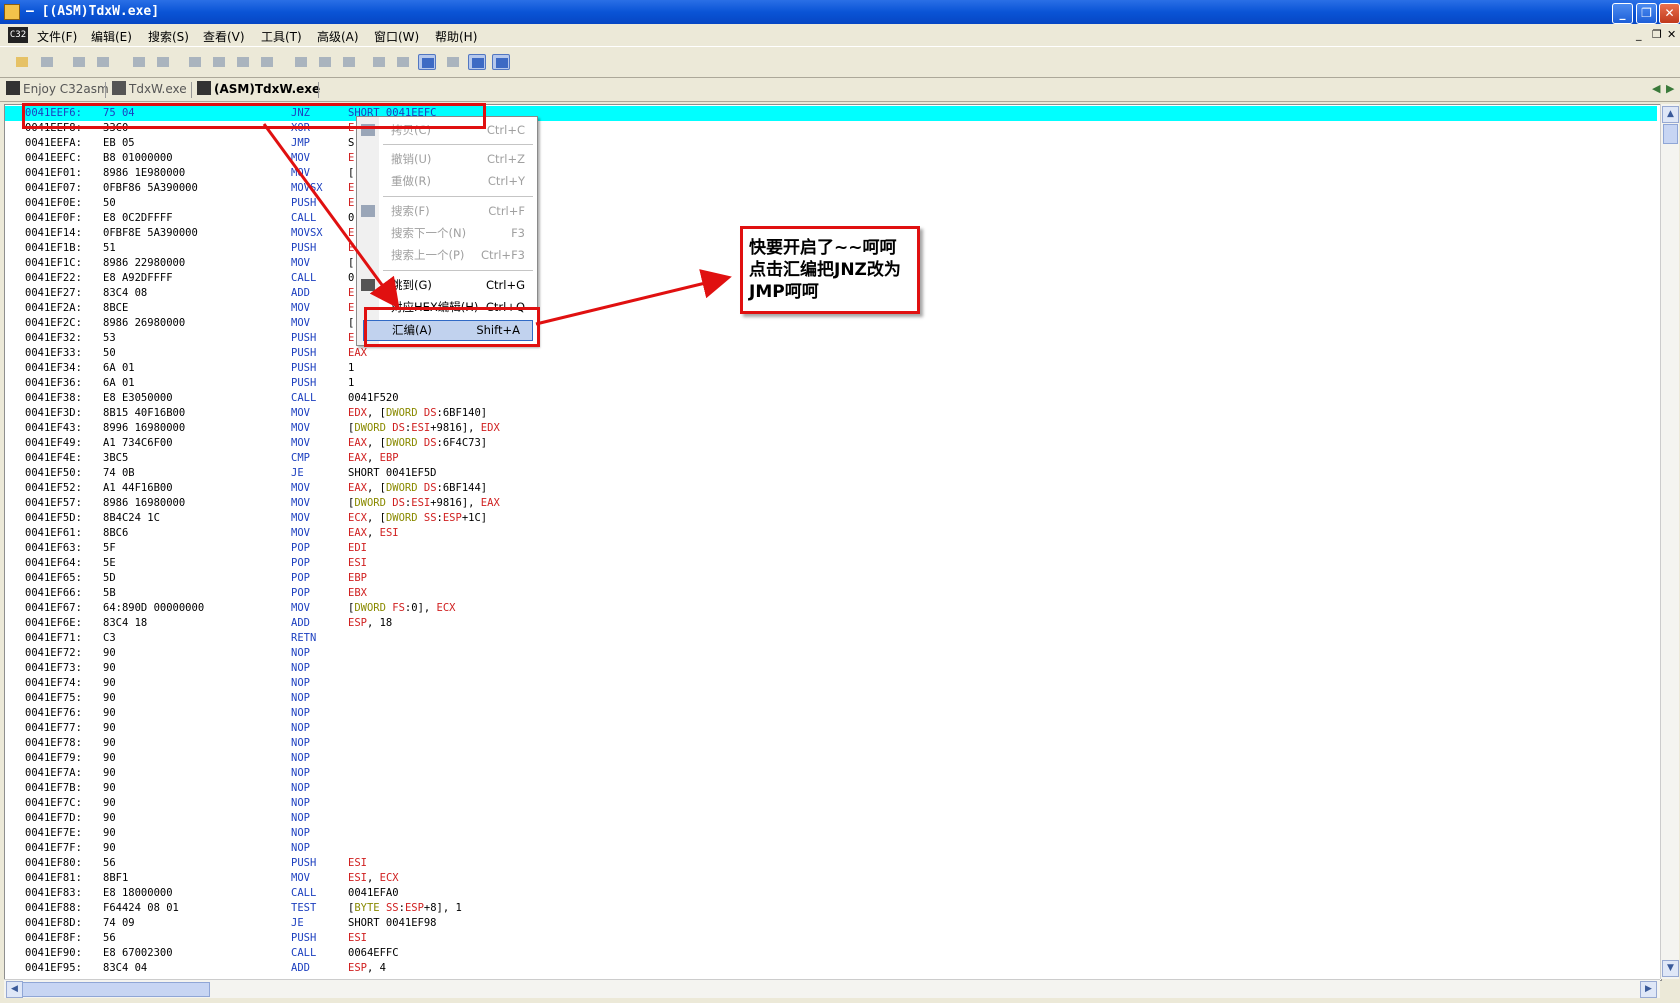 The width and height of the screenshot is (1680, 1003). What do you see at coordinates (14, 989) in the screenshot?
I see `scroll-left-icon: ◀` at bounding box center [14, 989].